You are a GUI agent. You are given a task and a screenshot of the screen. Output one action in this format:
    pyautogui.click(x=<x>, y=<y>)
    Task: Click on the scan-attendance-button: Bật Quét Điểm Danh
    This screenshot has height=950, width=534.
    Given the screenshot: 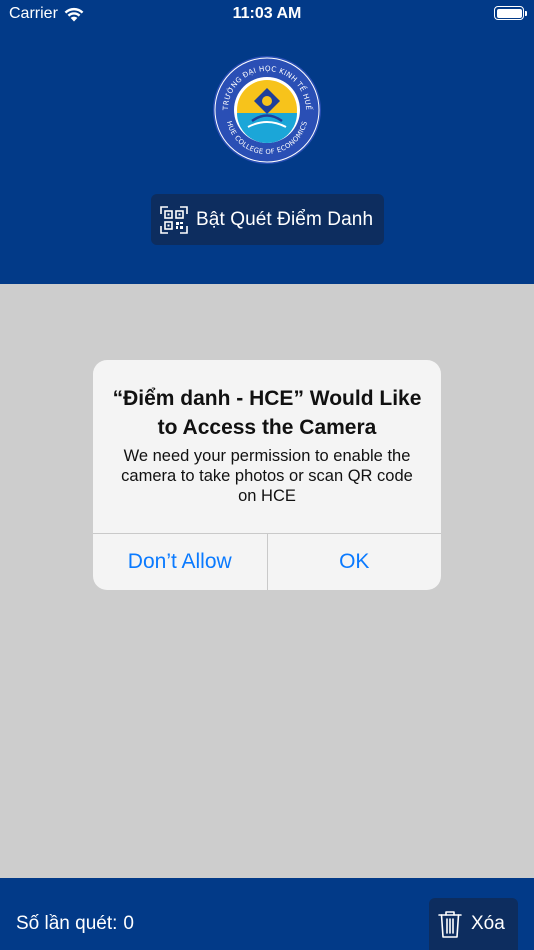 What is the action you would take?
    pyautogui.click(x=267, y=219)
    